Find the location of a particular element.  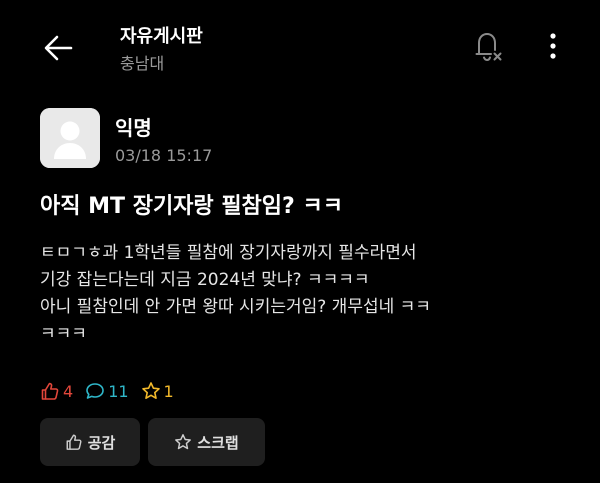

avatar is located at coordinates (70, 138).